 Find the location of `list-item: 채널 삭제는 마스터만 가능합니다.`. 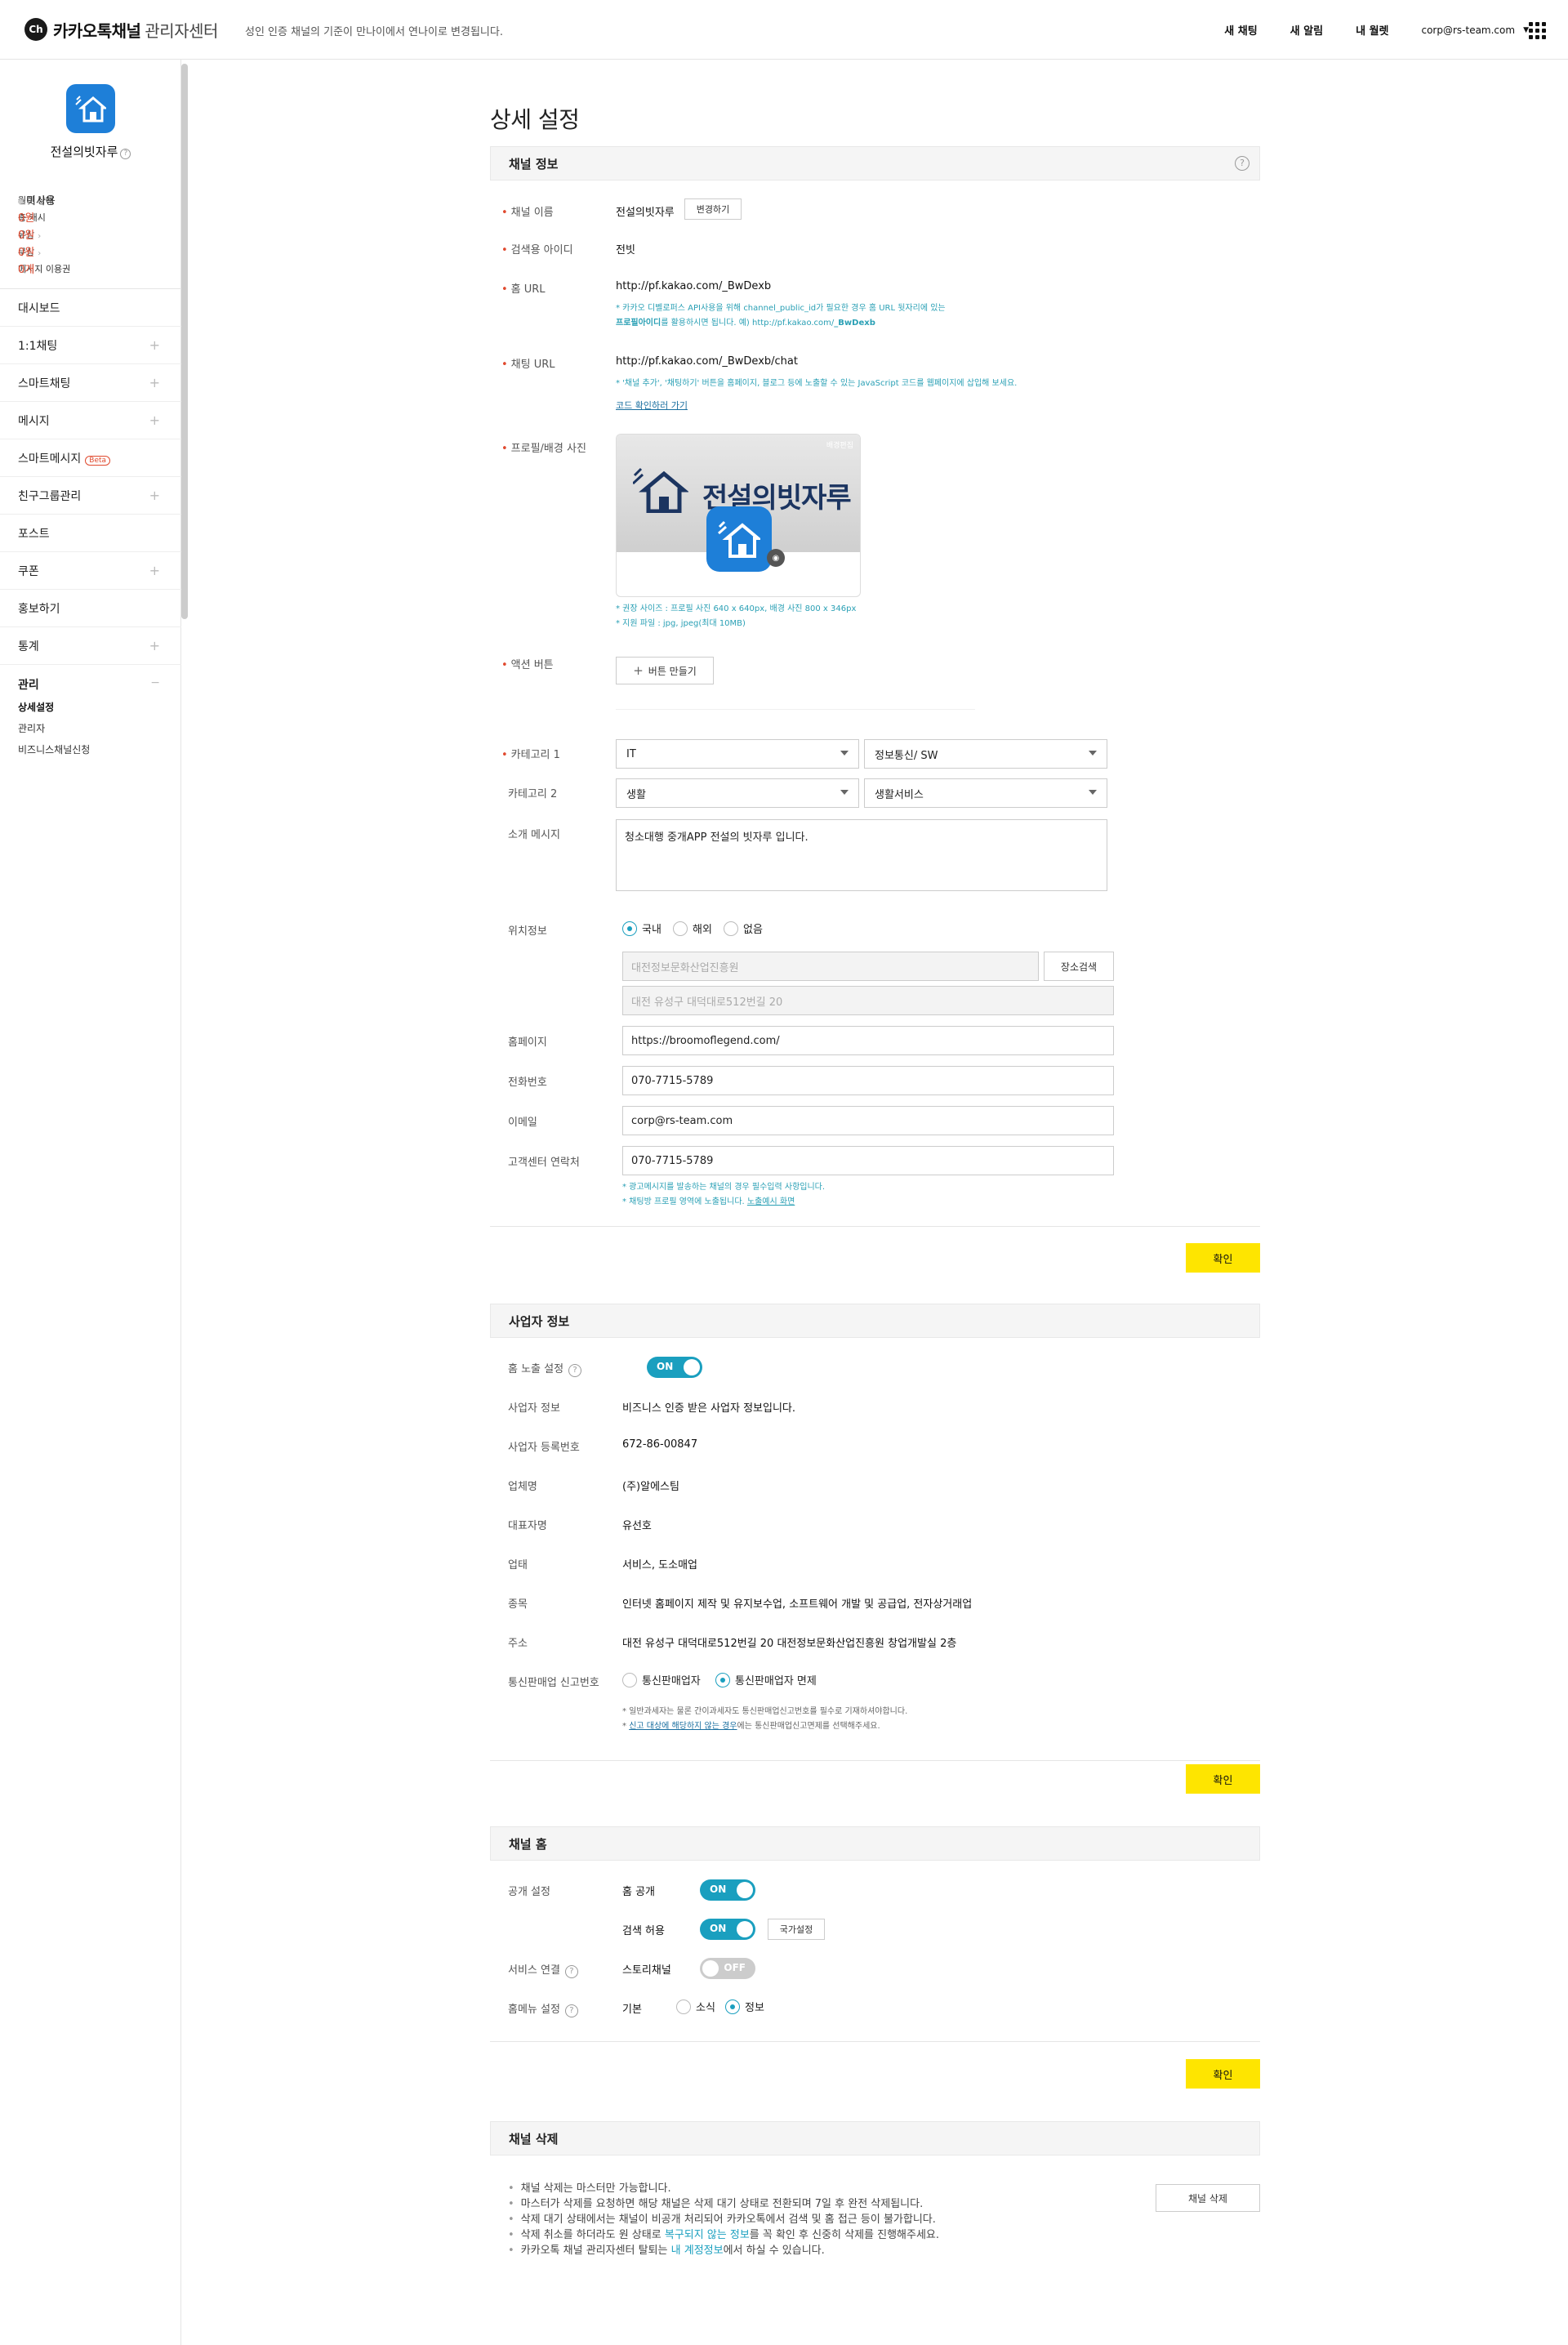

list-item: 채널 삭제는 마스터만 가능합니다. is located at coordinates (723, 2188).